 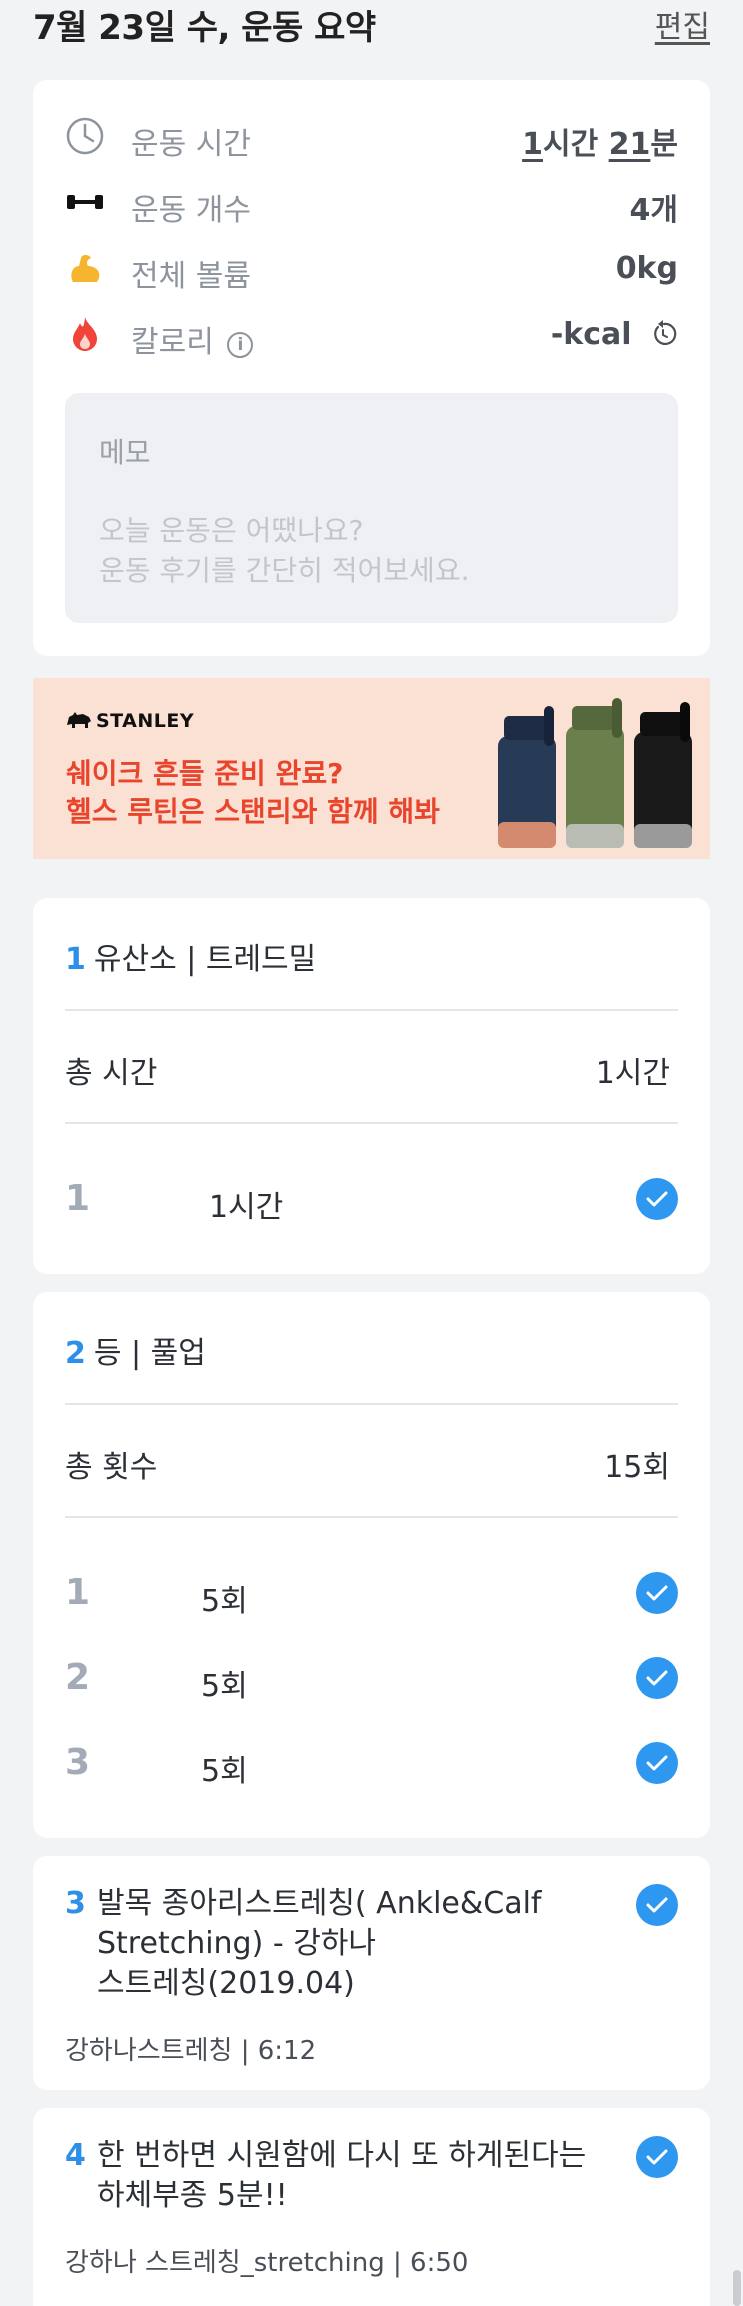 What do you see at coordinates (371, 205) in the screenshot?
I see `exercise-count-row: 운동 개수 4개` at bounding box center [371, 205].